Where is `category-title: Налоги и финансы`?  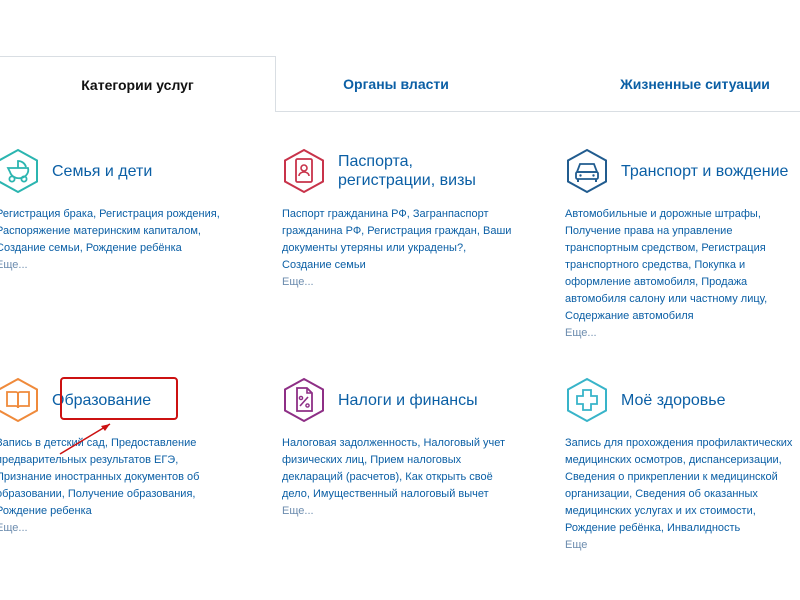 category-title: Налоги и финансы is located at coordinates (408, 400).